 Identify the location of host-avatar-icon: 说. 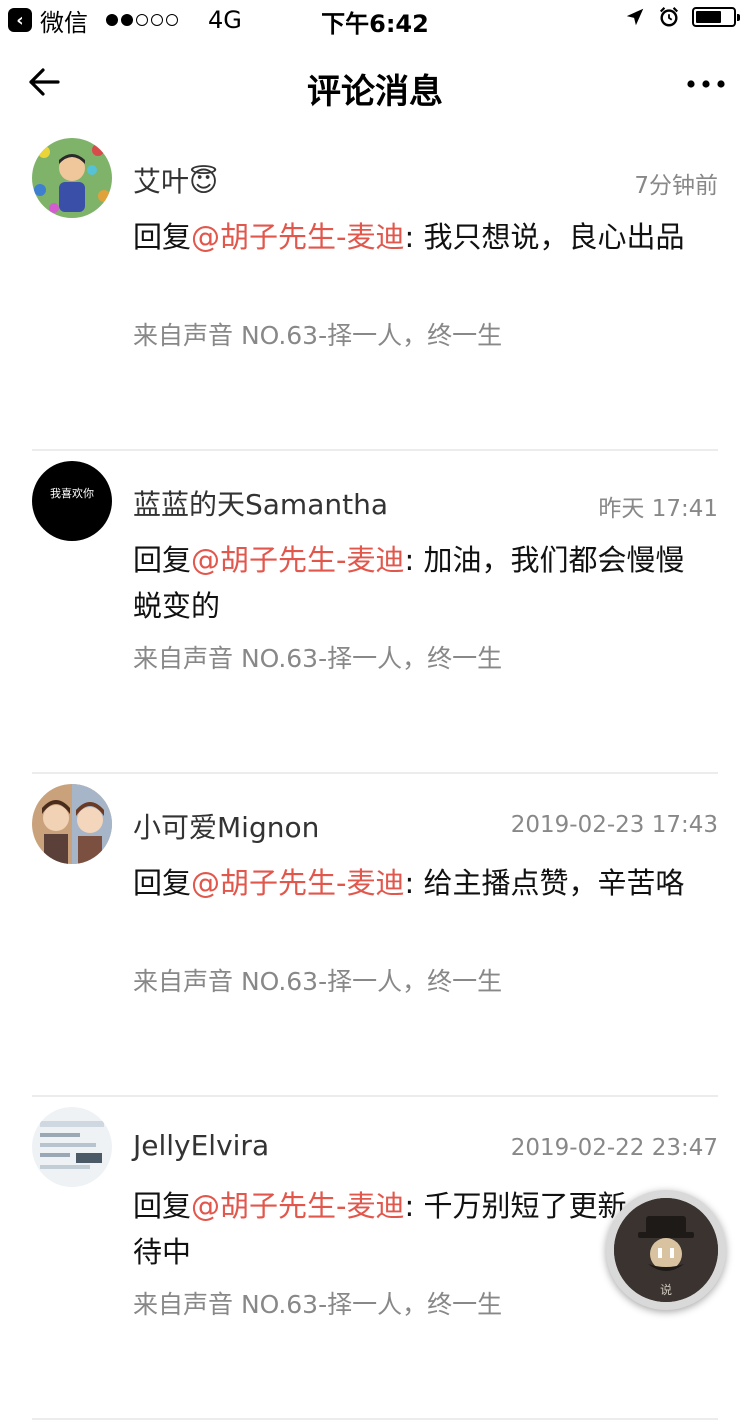
(666, 1250).